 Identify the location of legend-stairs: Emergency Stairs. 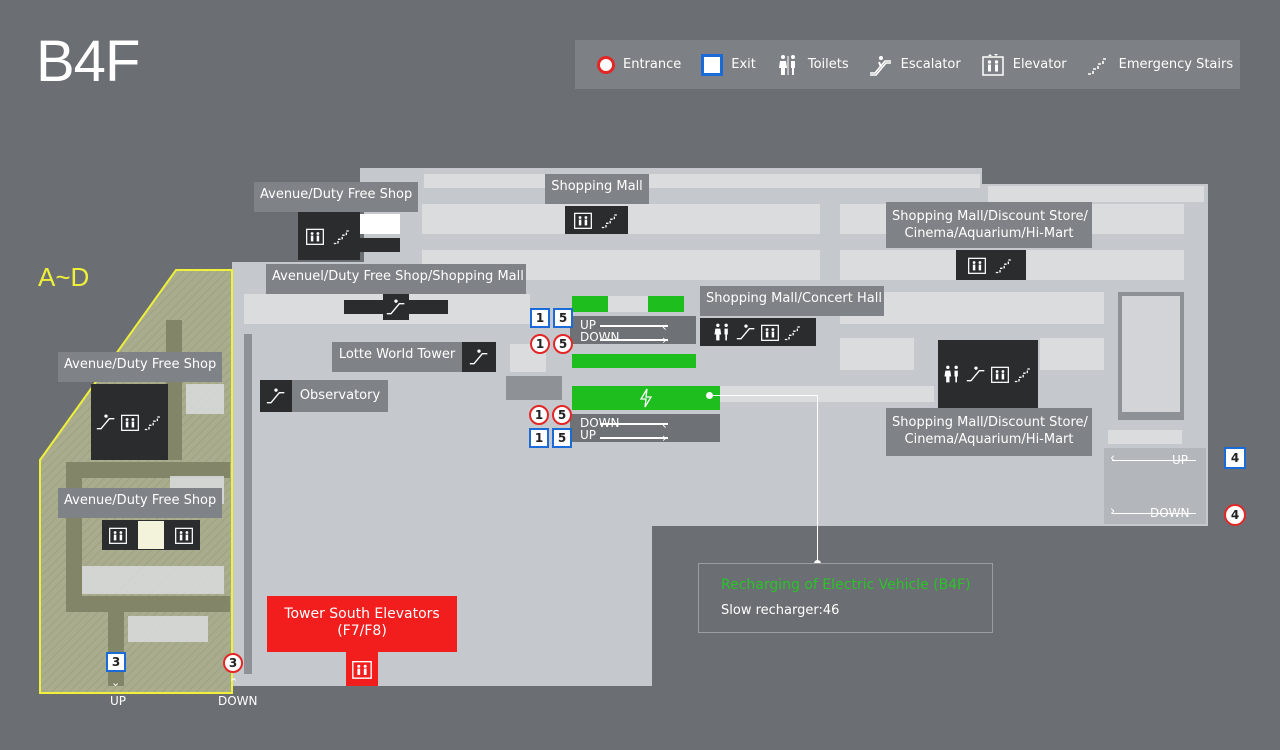
(1160, 65).